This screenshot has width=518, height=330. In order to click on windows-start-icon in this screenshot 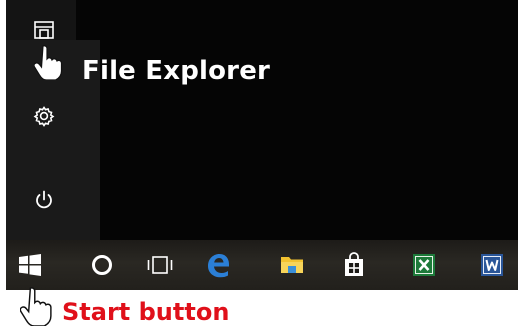, I will do `click(30, 265)`.